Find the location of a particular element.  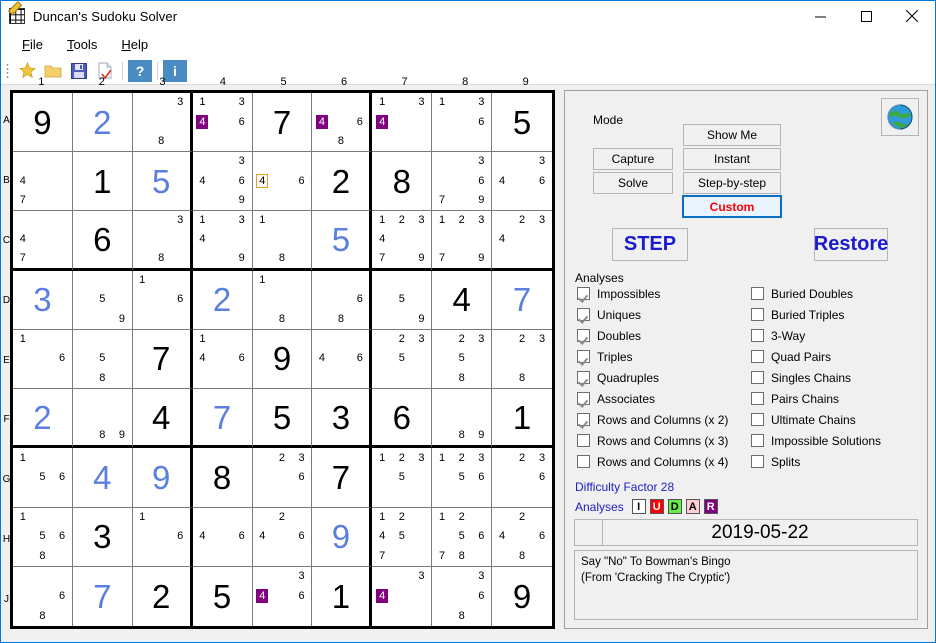

checkbox-singles-chains is located at coordinates (757, 377).